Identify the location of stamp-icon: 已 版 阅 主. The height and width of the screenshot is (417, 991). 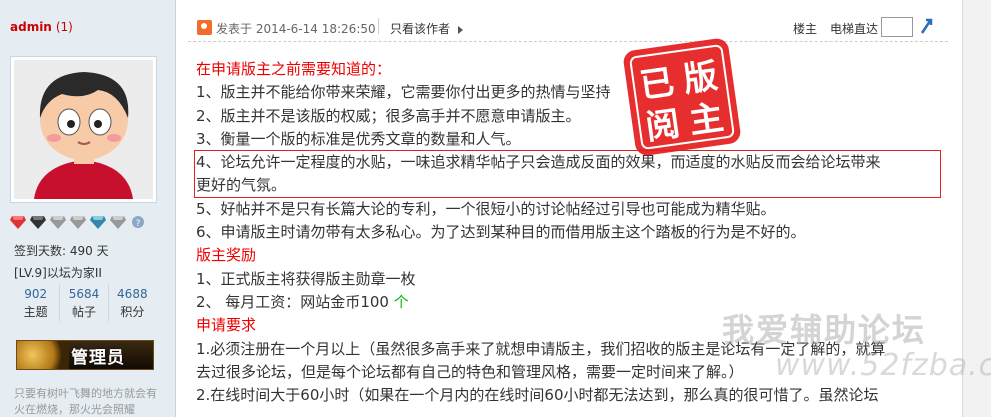
(682, 97).